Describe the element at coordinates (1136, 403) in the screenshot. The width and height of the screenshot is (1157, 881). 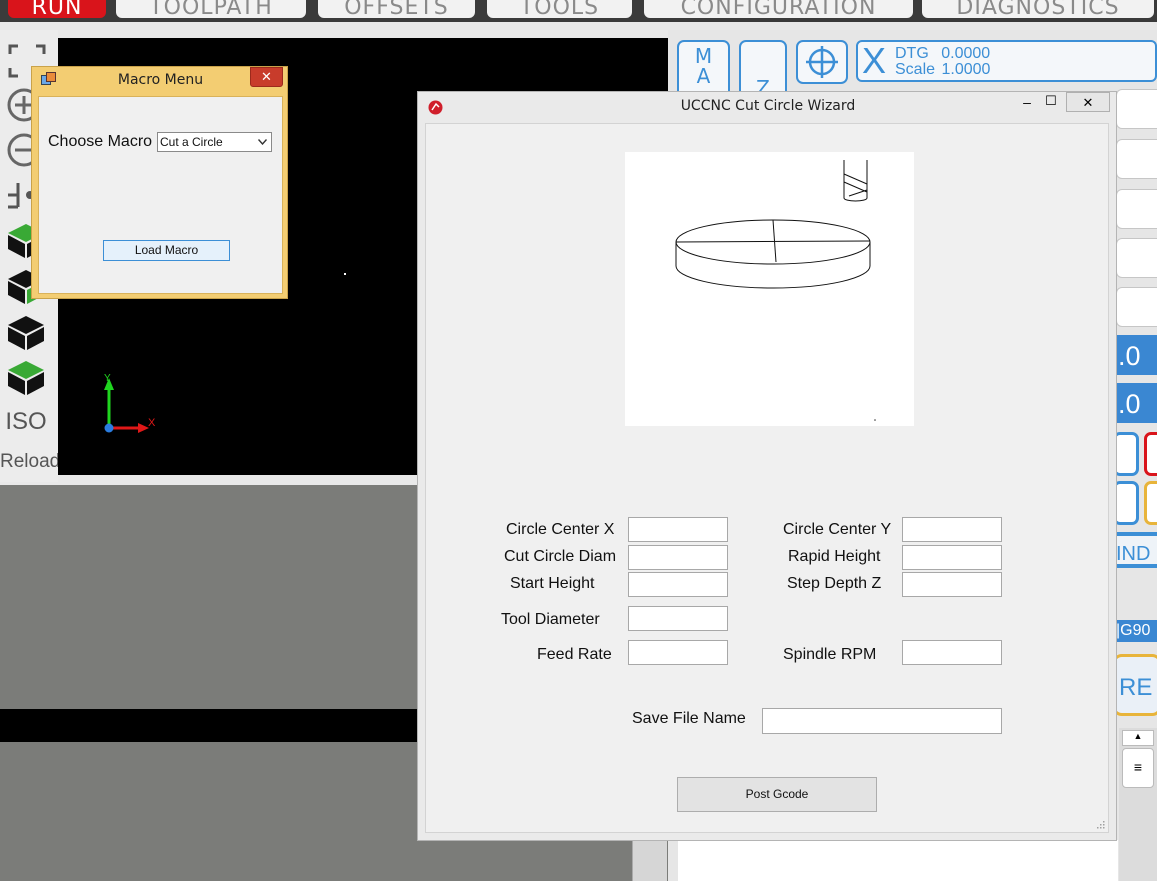
I see `dro-value-2: .0` at that location.